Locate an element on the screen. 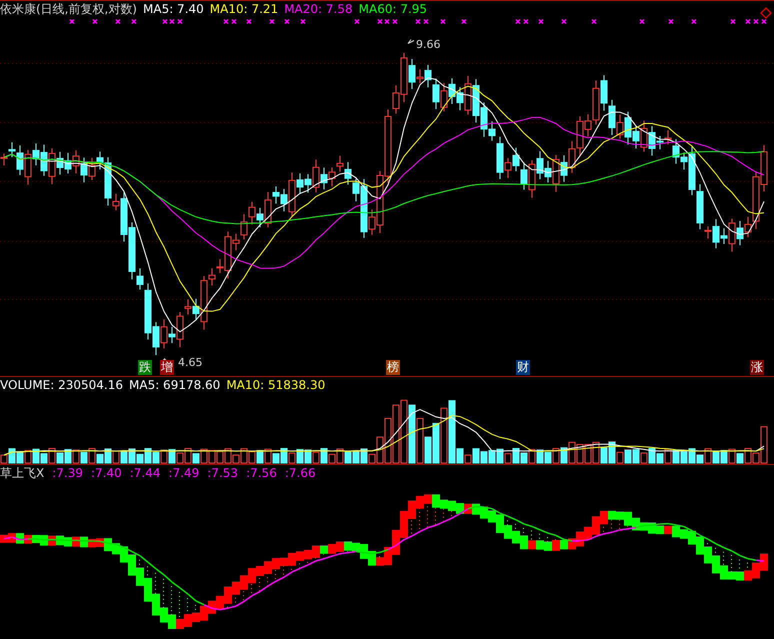 The height and width of the screenshot is (639, 774). indicator-value: :7.39 is located at coordinates (67, 473).